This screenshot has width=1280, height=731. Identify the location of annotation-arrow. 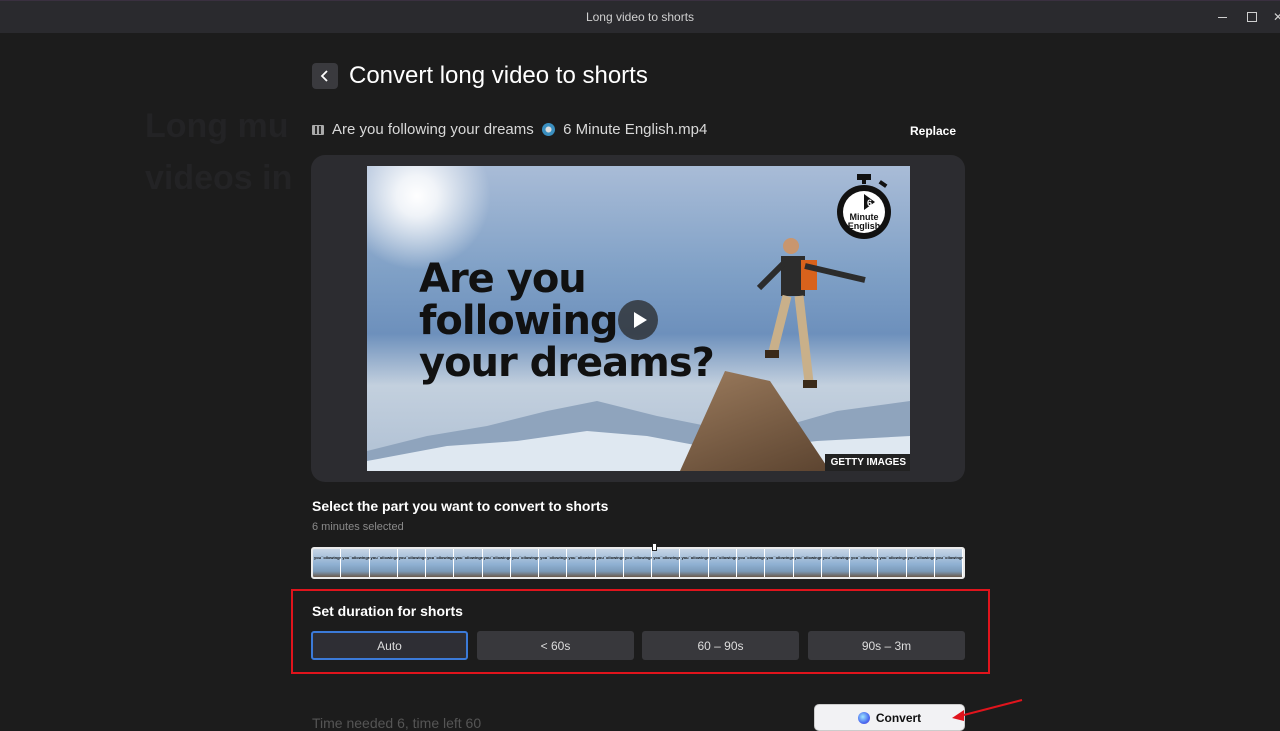
(987, 710).